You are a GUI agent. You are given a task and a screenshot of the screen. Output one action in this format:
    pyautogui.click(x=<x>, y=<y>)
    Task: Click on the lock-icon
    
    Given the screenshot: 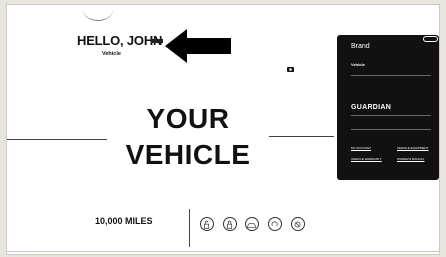 What is the action you would take?
    pyautogui.click(x=230, y=224)
    